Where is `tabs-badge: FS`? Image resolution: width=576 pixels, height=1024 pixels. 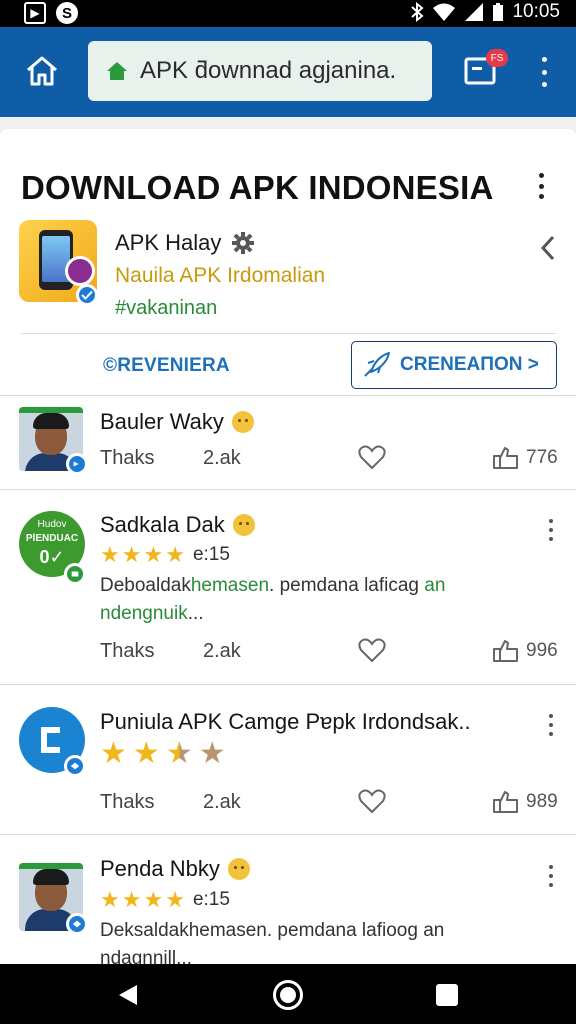
tabs-badge: FS is located at coordinates (497, 58).